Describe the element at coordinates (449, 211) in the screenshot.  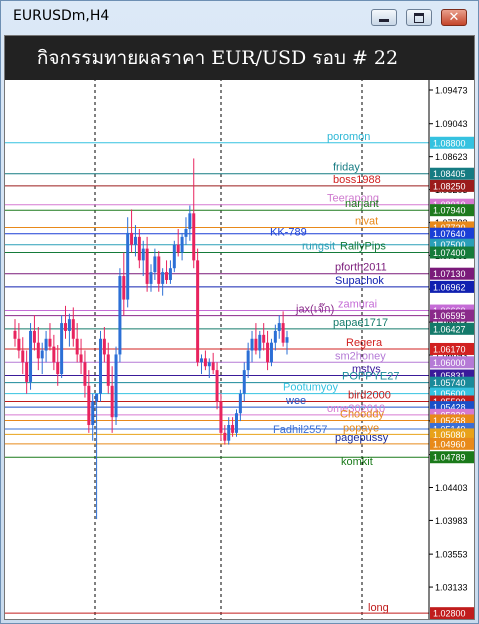
I see `price-tag-label: 1.07940` at that location.